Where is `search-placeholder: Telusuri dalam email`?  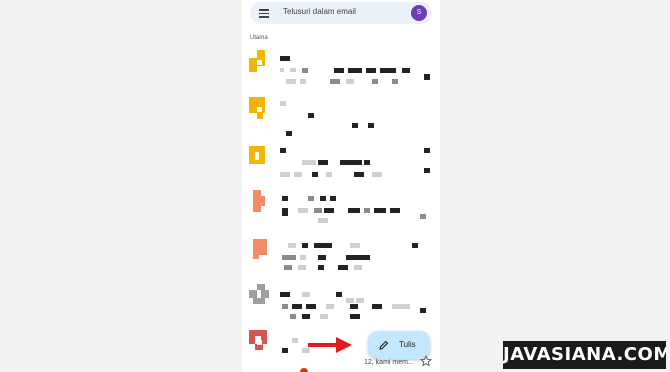
search-placeholder: Telusuri dalam email is located at coordinates (319, 11).